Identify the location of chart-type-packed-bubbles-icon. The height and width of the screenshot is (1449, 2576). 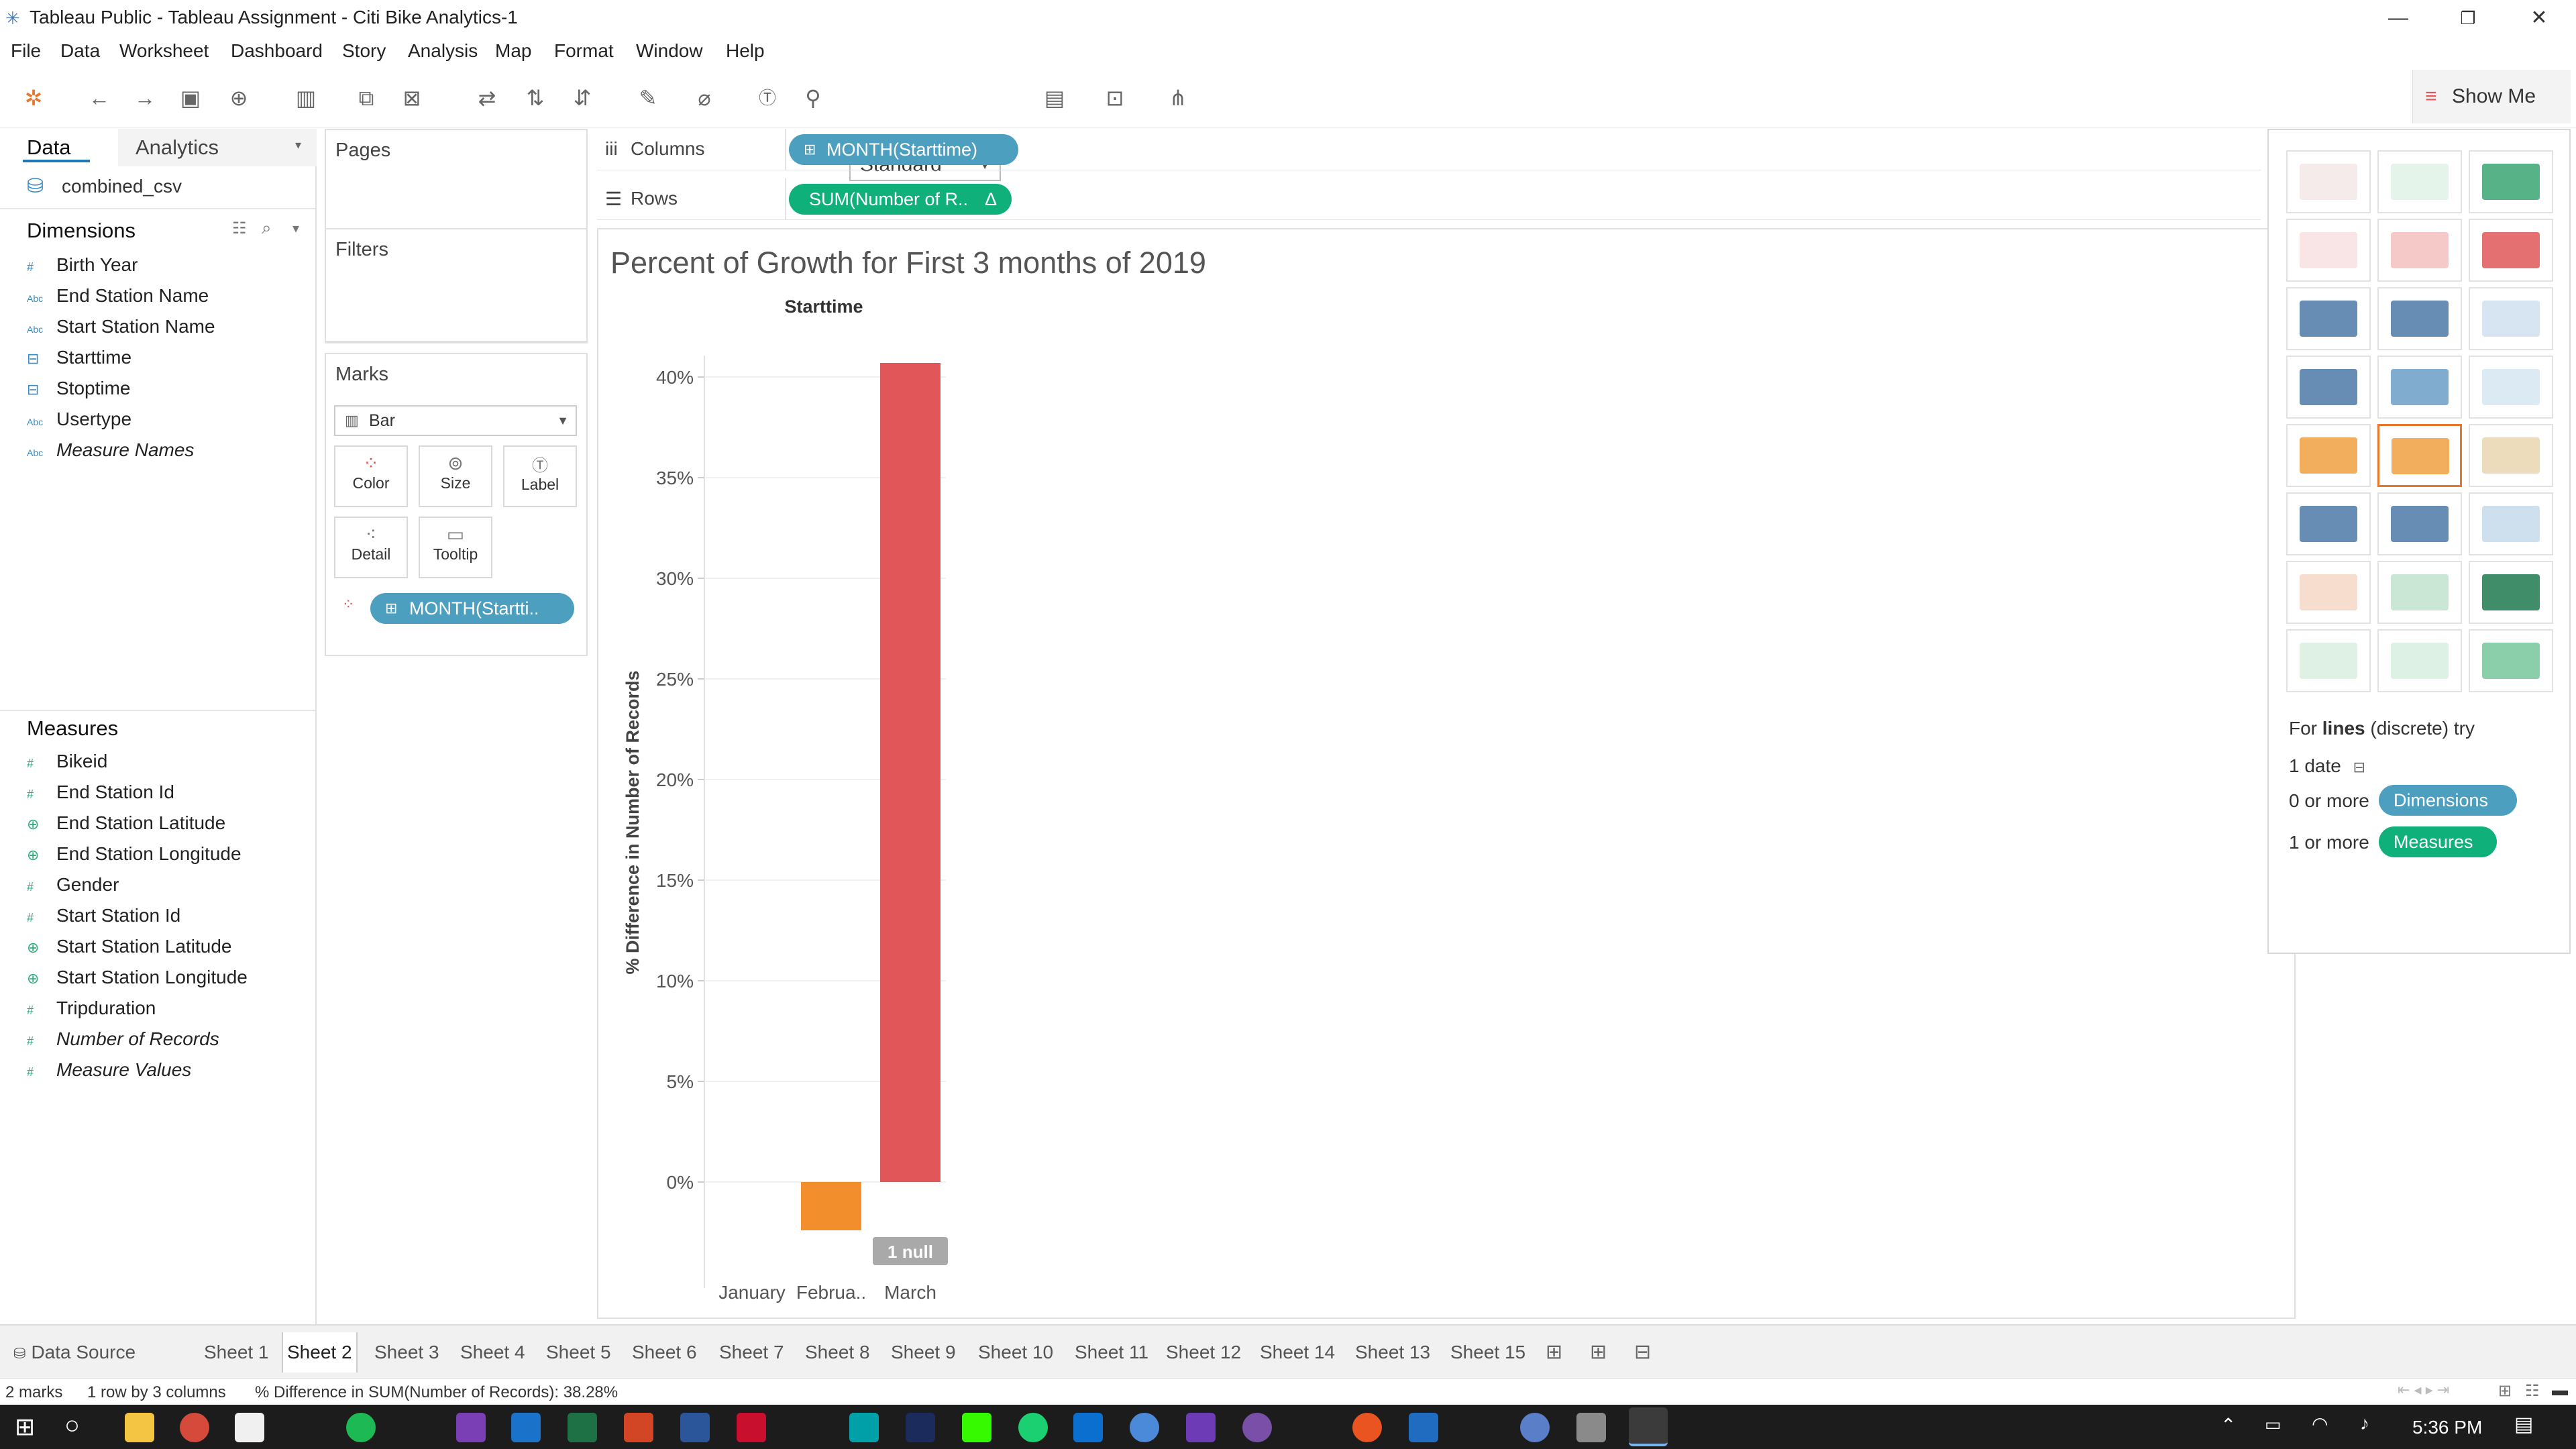
(2511, 660).